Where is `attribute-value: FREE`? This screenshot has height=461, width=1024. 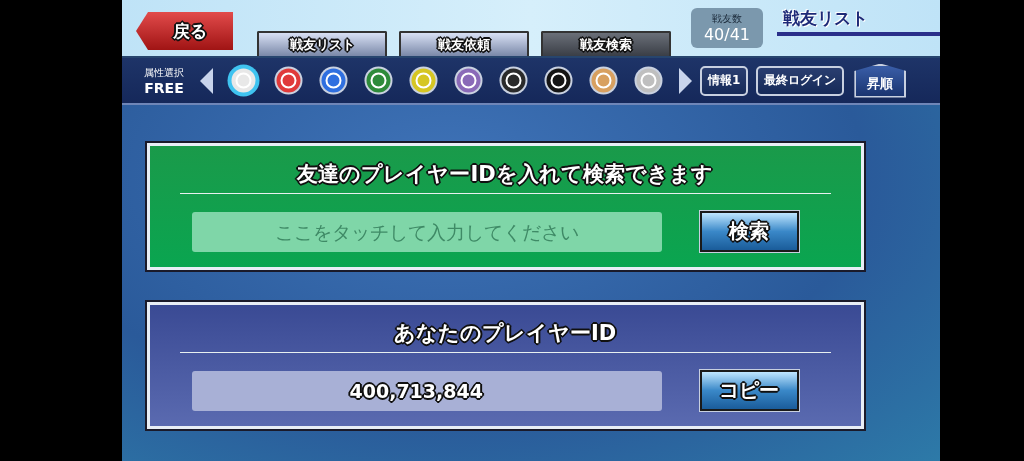
attribute-value: FREE is located at coordinates (164, 87).